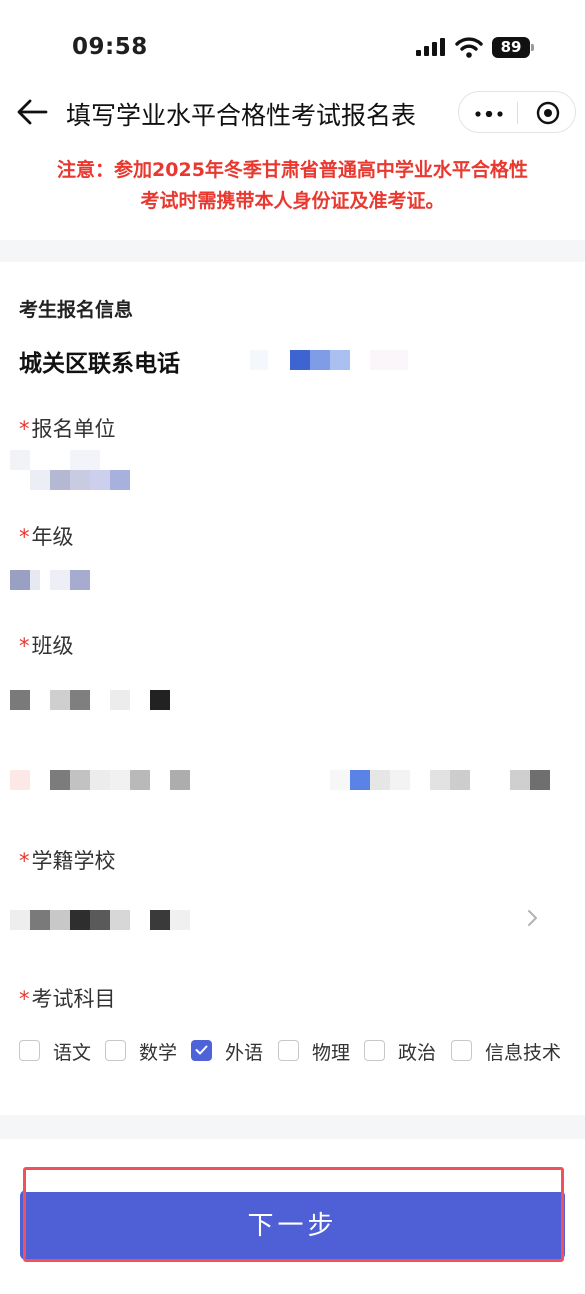 The image size is (585, 1294). I want to click on nav-bar: 填写学业水平合格性考试报名表, so click(292, 113).